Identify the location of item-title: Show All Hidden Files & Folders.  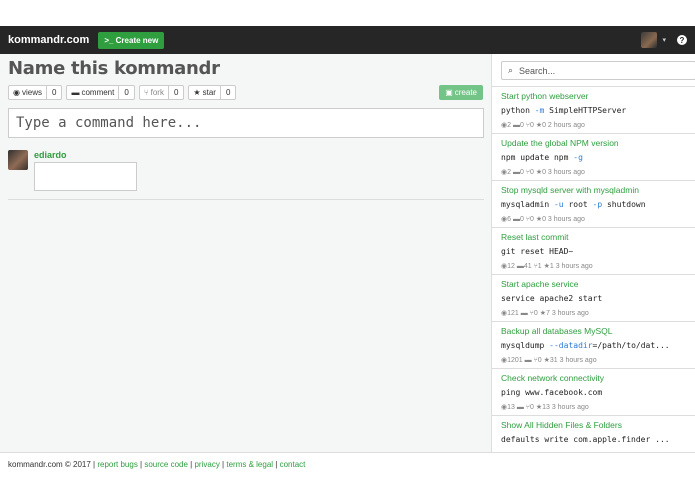
(593, 425).